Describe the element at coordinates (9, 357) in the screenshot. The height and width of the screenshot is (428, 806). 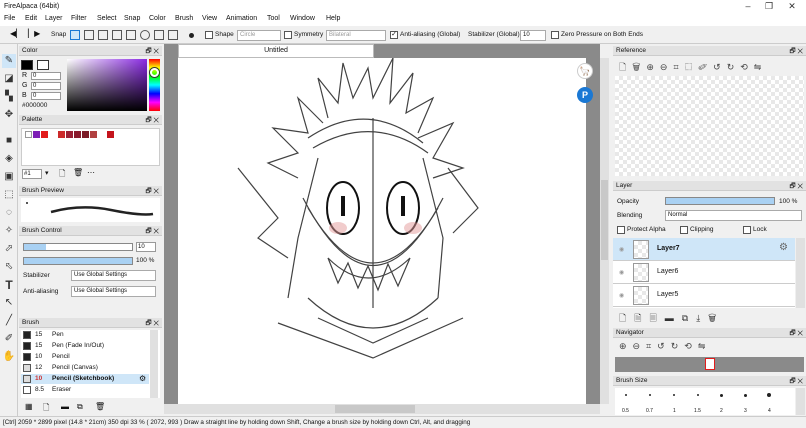
I see `hand-tool-icon: ✋` at that location.